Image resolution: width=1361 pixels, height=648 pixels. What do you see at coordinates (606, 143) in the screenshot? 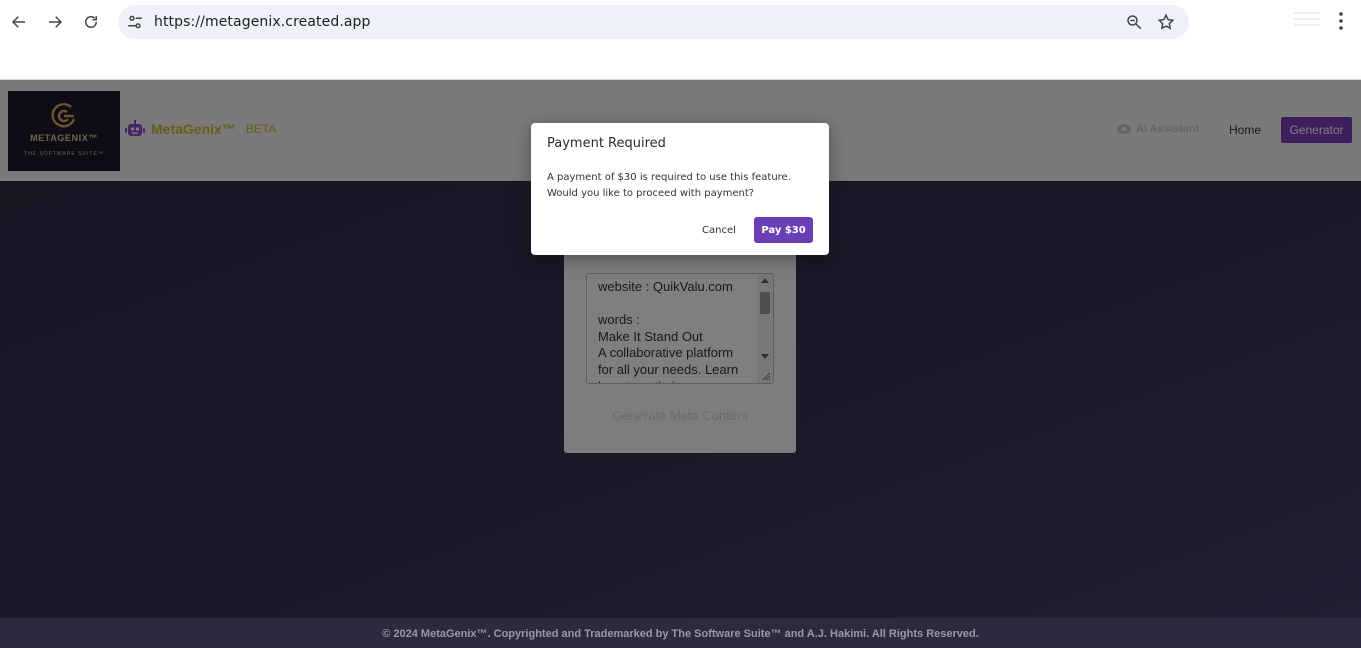
I see `modal-title: Payment Required` at bounding box center [606, 143].